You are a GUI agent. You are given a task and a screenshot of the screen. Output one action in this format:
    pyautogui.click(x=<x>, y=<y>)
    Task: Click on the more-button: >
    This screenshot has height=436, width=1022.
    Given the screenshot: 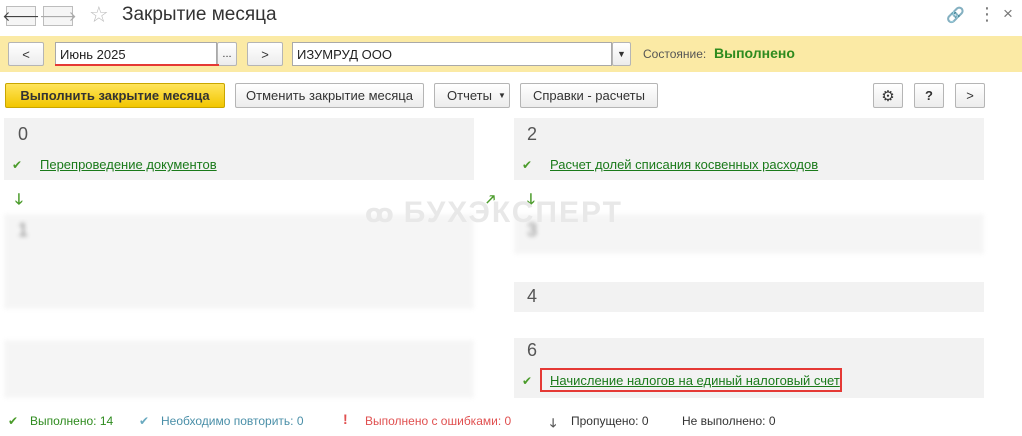 What is the action you would take?
    pyautogui.click(x=970, y=95)
    